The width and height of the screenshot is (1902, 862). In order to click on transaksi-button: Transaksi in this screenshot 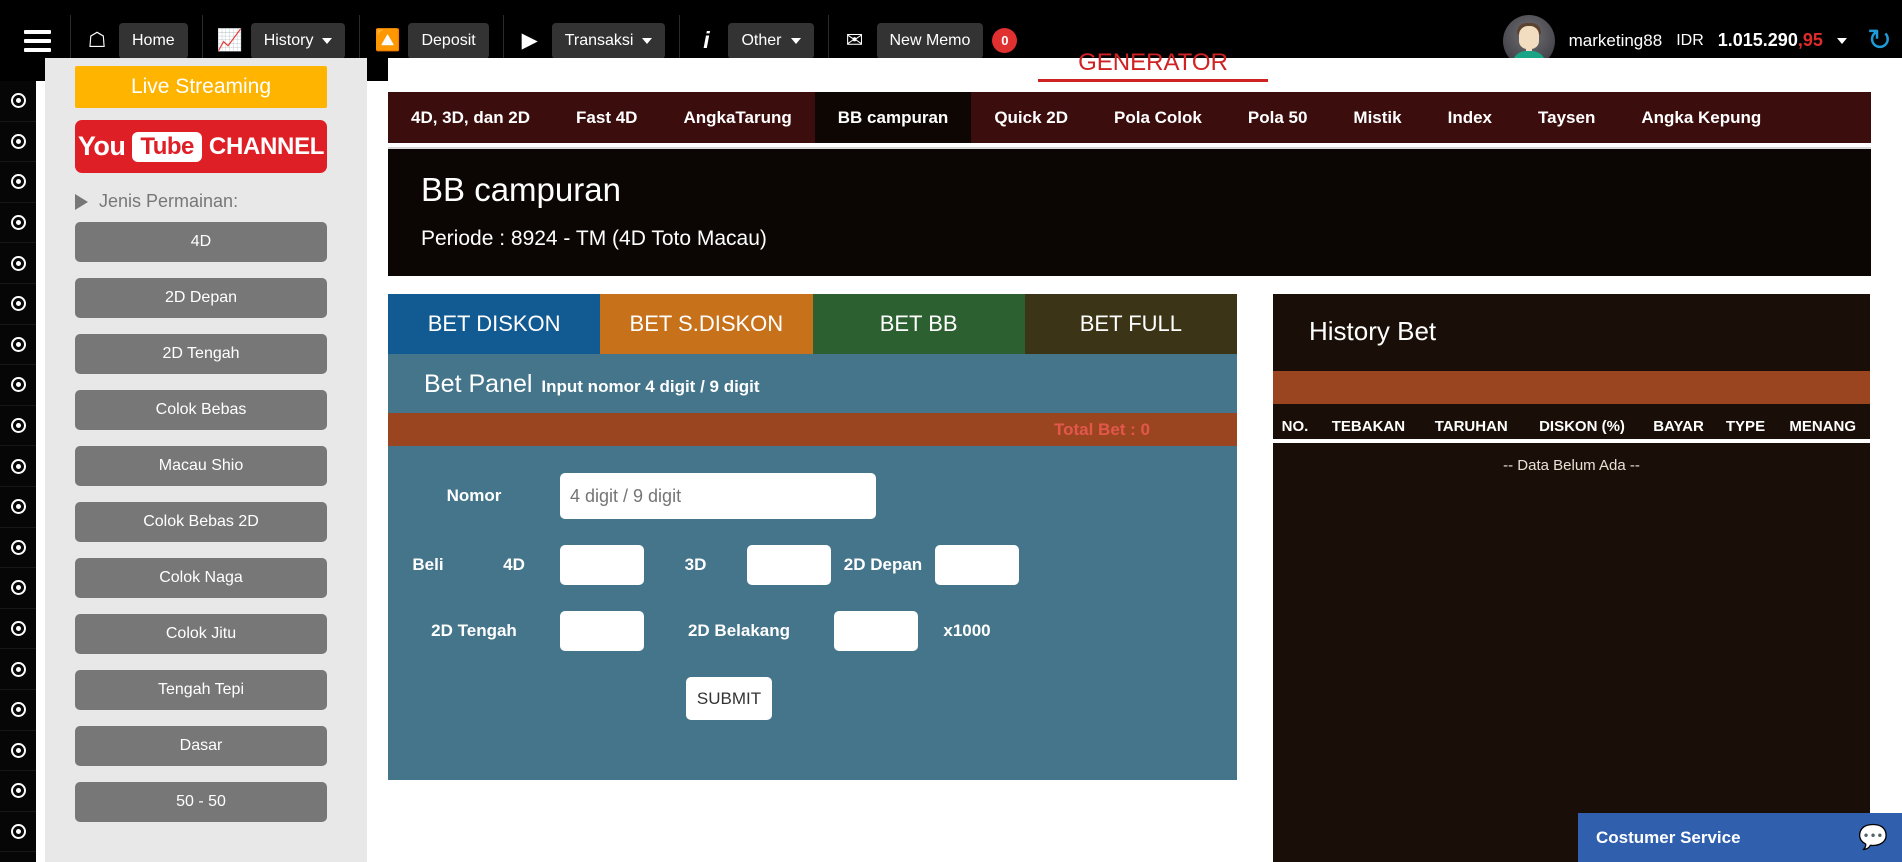, I will do `click(608, 40)`.